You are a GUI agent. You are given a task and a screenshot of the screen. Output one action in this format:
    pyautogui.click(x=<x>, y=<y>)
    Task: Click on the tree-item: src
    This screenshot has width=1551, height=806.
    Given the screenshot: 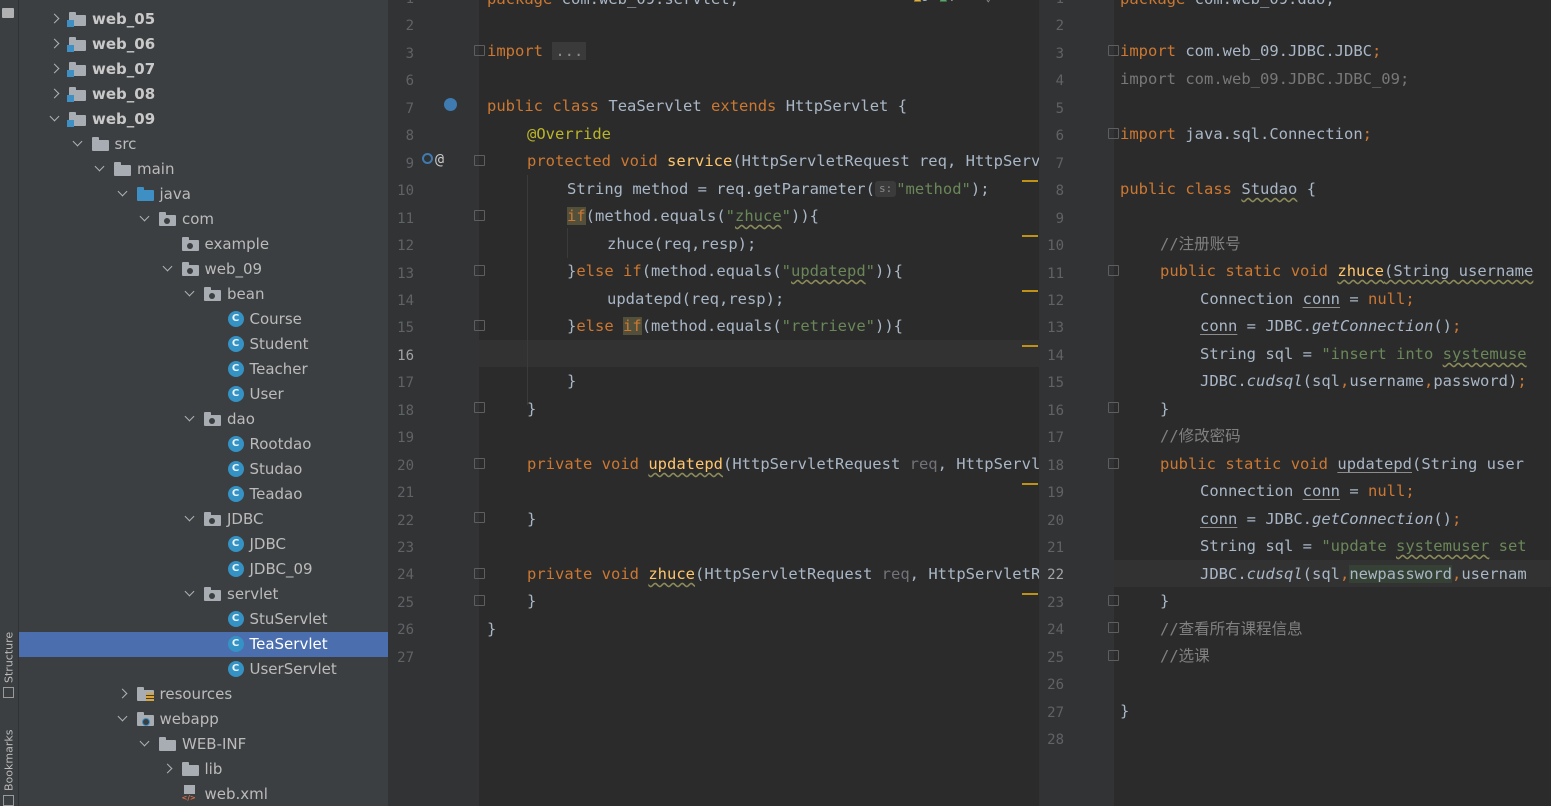 What is the action you would take?
    pyautogui.click(x=203, y=144)
    